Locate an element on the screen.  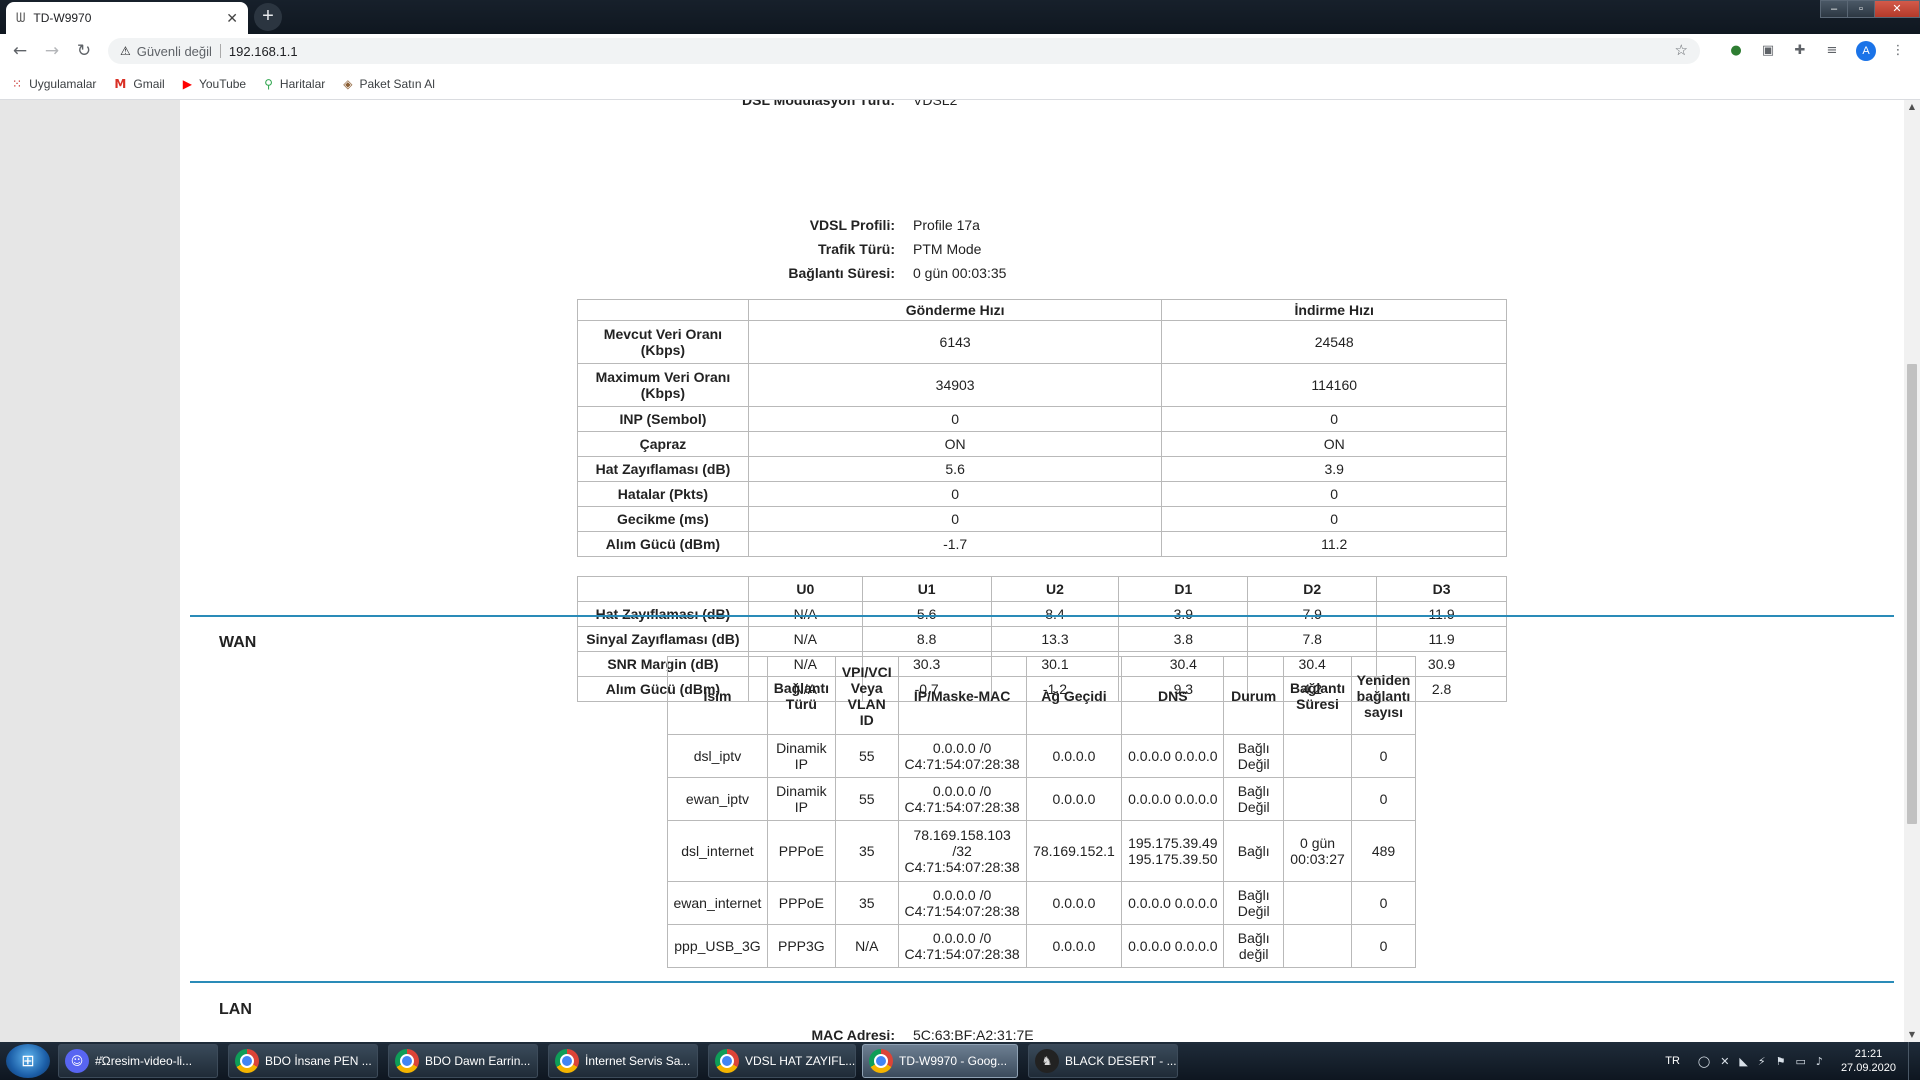
wan-cell: 55 is located at coordinates (866, 799).